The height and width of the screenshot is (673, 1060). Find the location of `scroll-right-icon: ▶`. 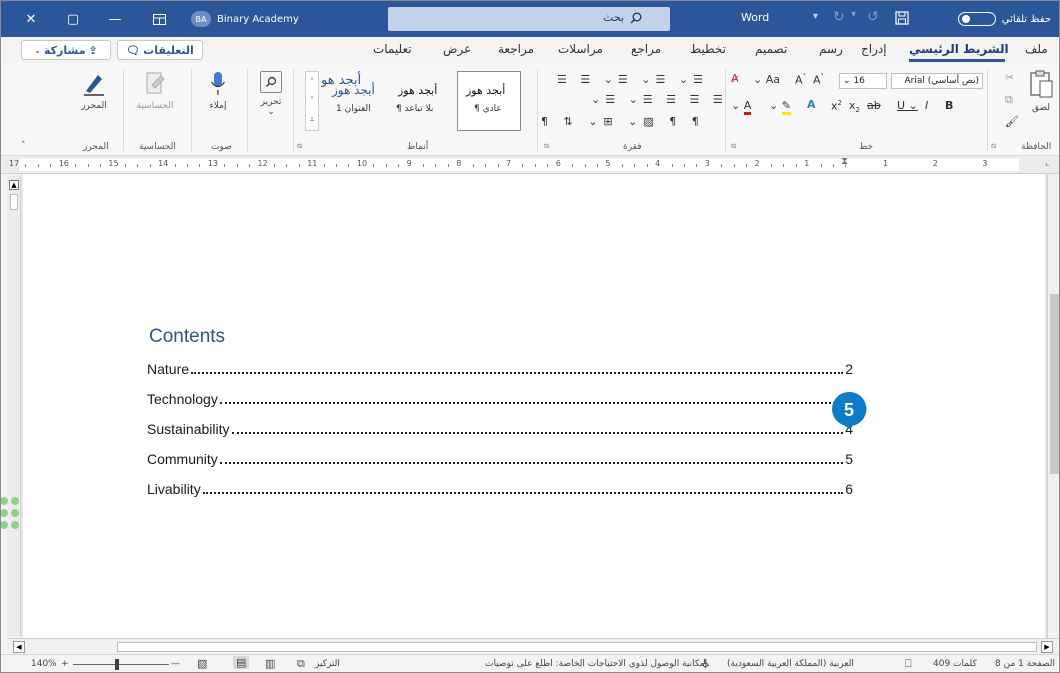

scroll-right-icon: ▶ is located at coordinates (1047, 647).